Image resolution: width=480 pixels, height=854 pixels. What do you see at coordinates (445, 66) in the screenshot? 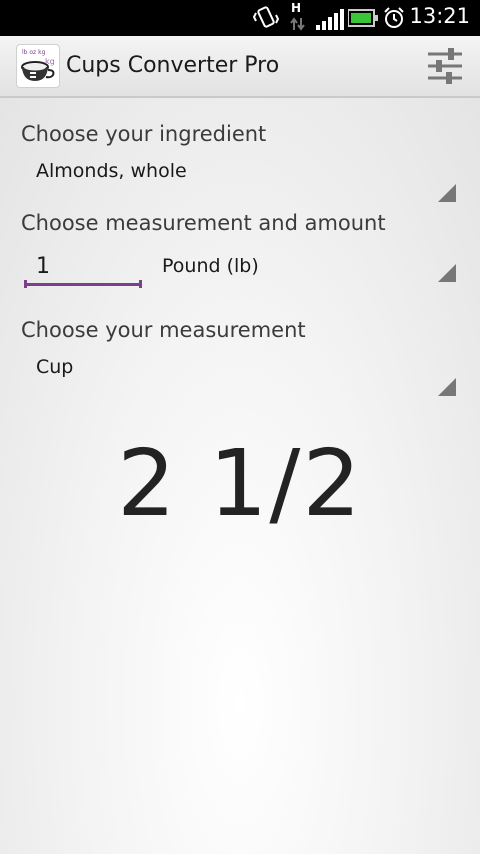
I see `settings-sliders-icon` at bounding box center [445, 66].